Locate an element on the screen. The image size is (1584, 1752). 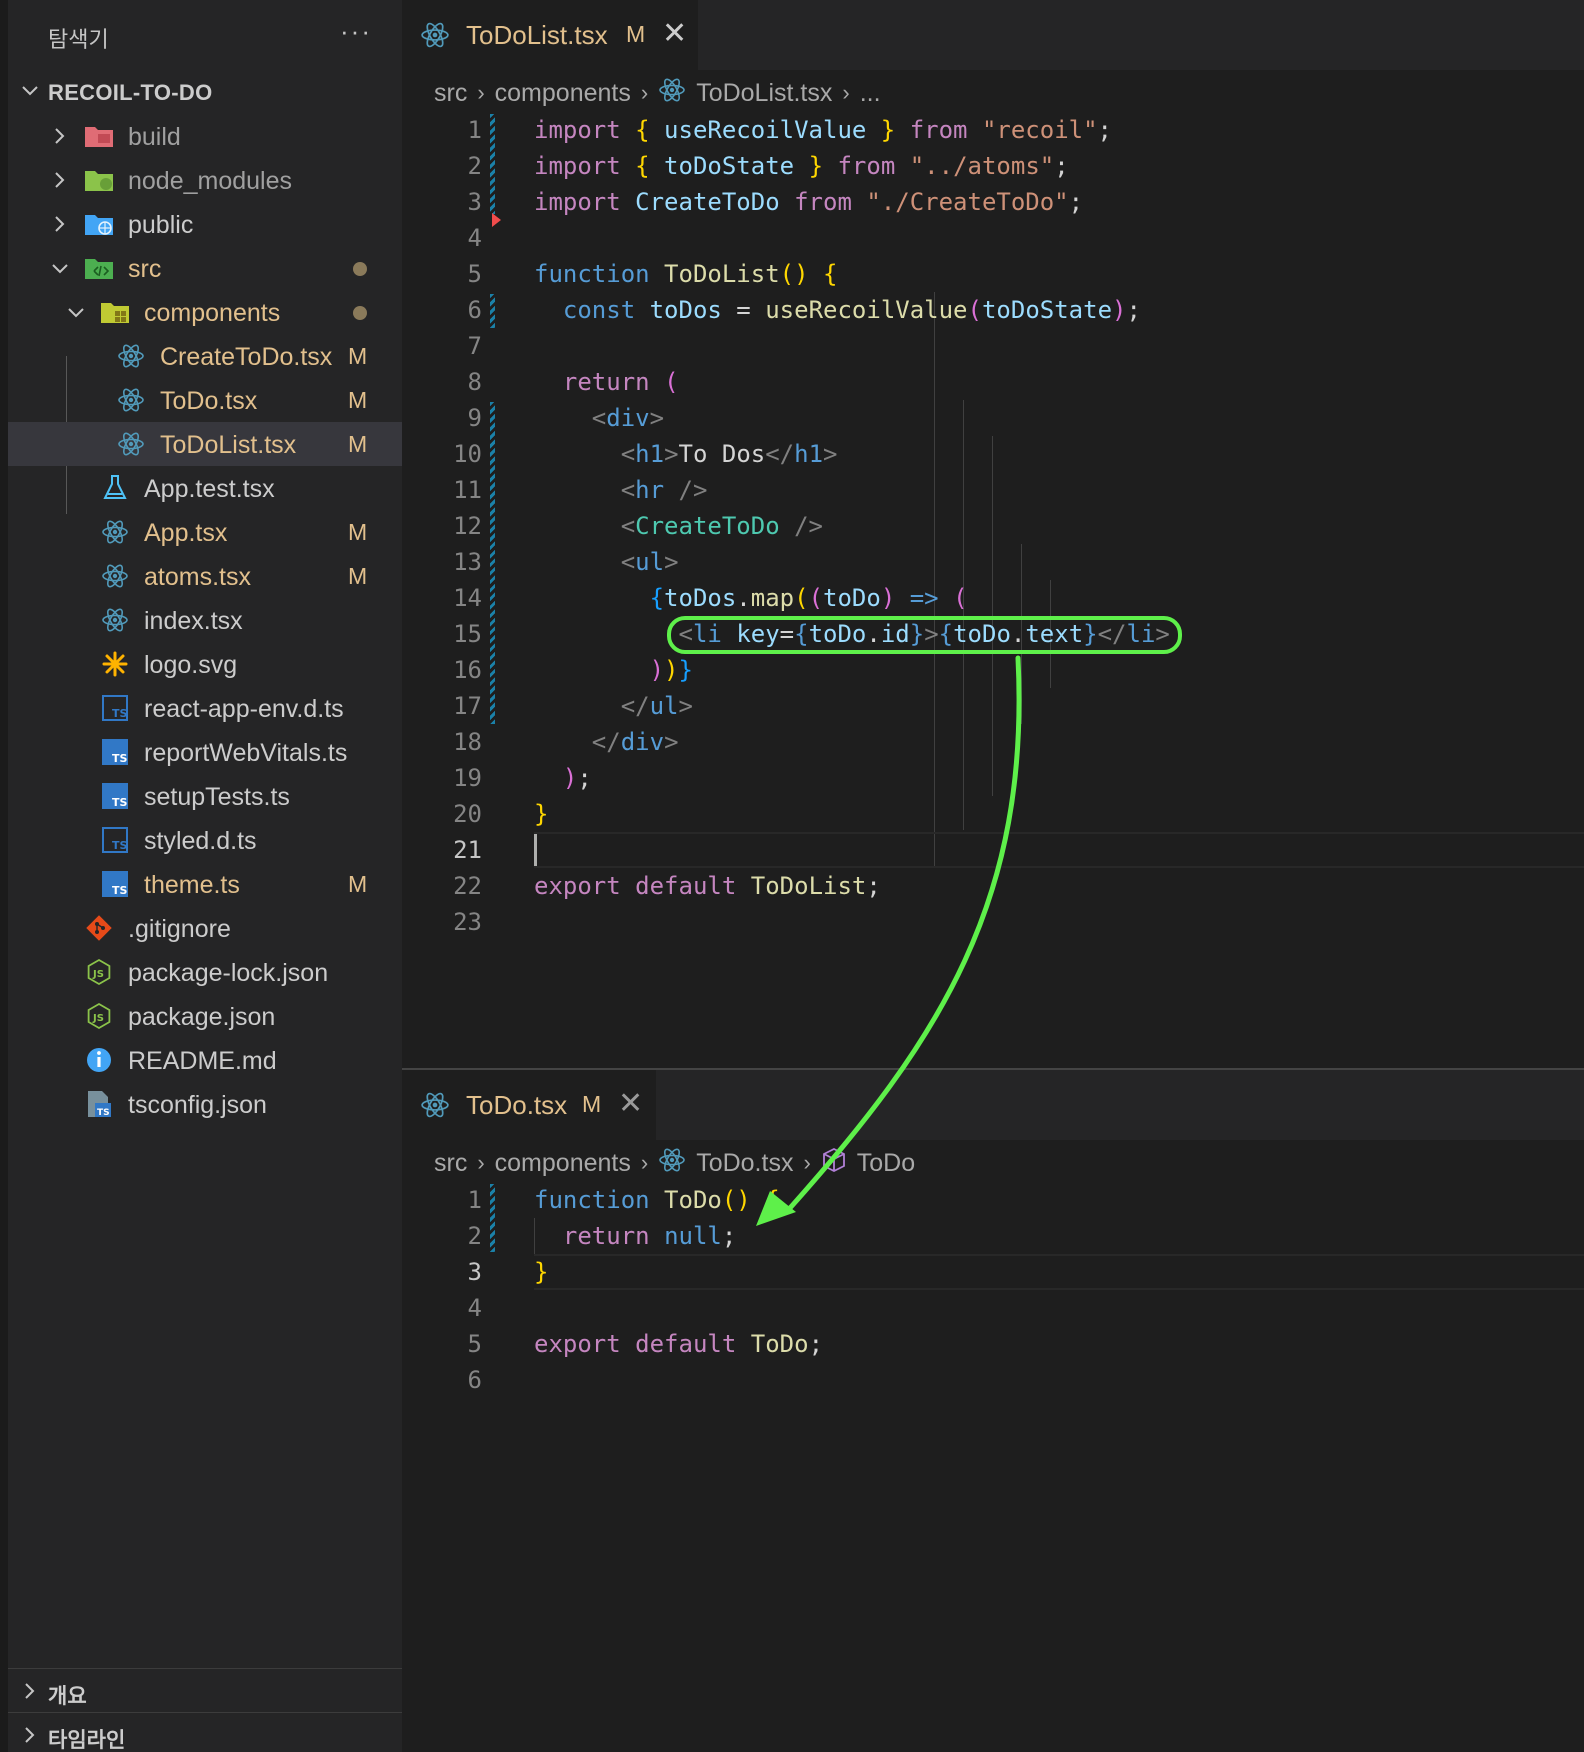
tree-item-readme: README.md is located at coordinates (205, 1060).